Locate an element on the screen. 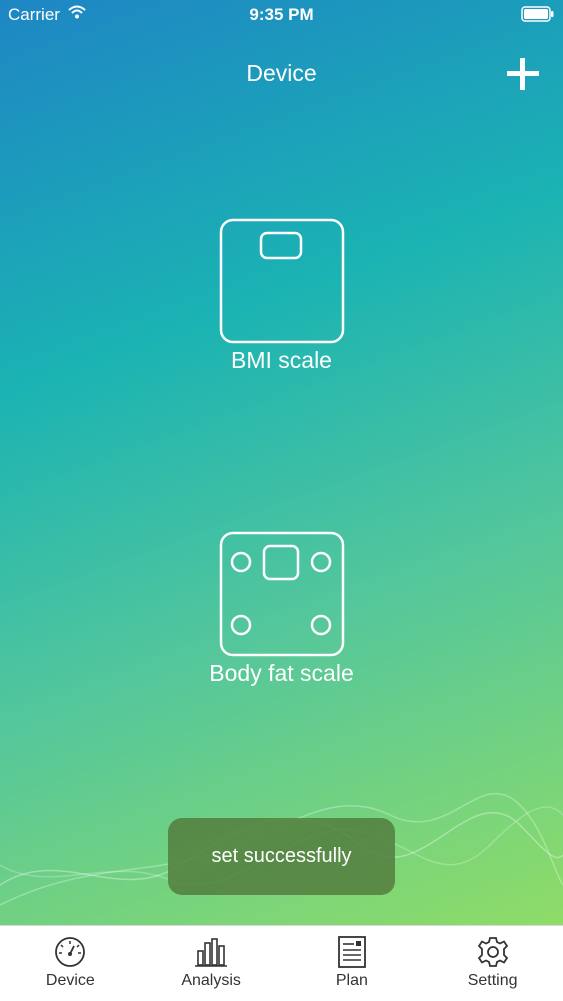 This screenshot has height=1001, width=563. device-label: BMI scale is located at coordinates (281, 360).